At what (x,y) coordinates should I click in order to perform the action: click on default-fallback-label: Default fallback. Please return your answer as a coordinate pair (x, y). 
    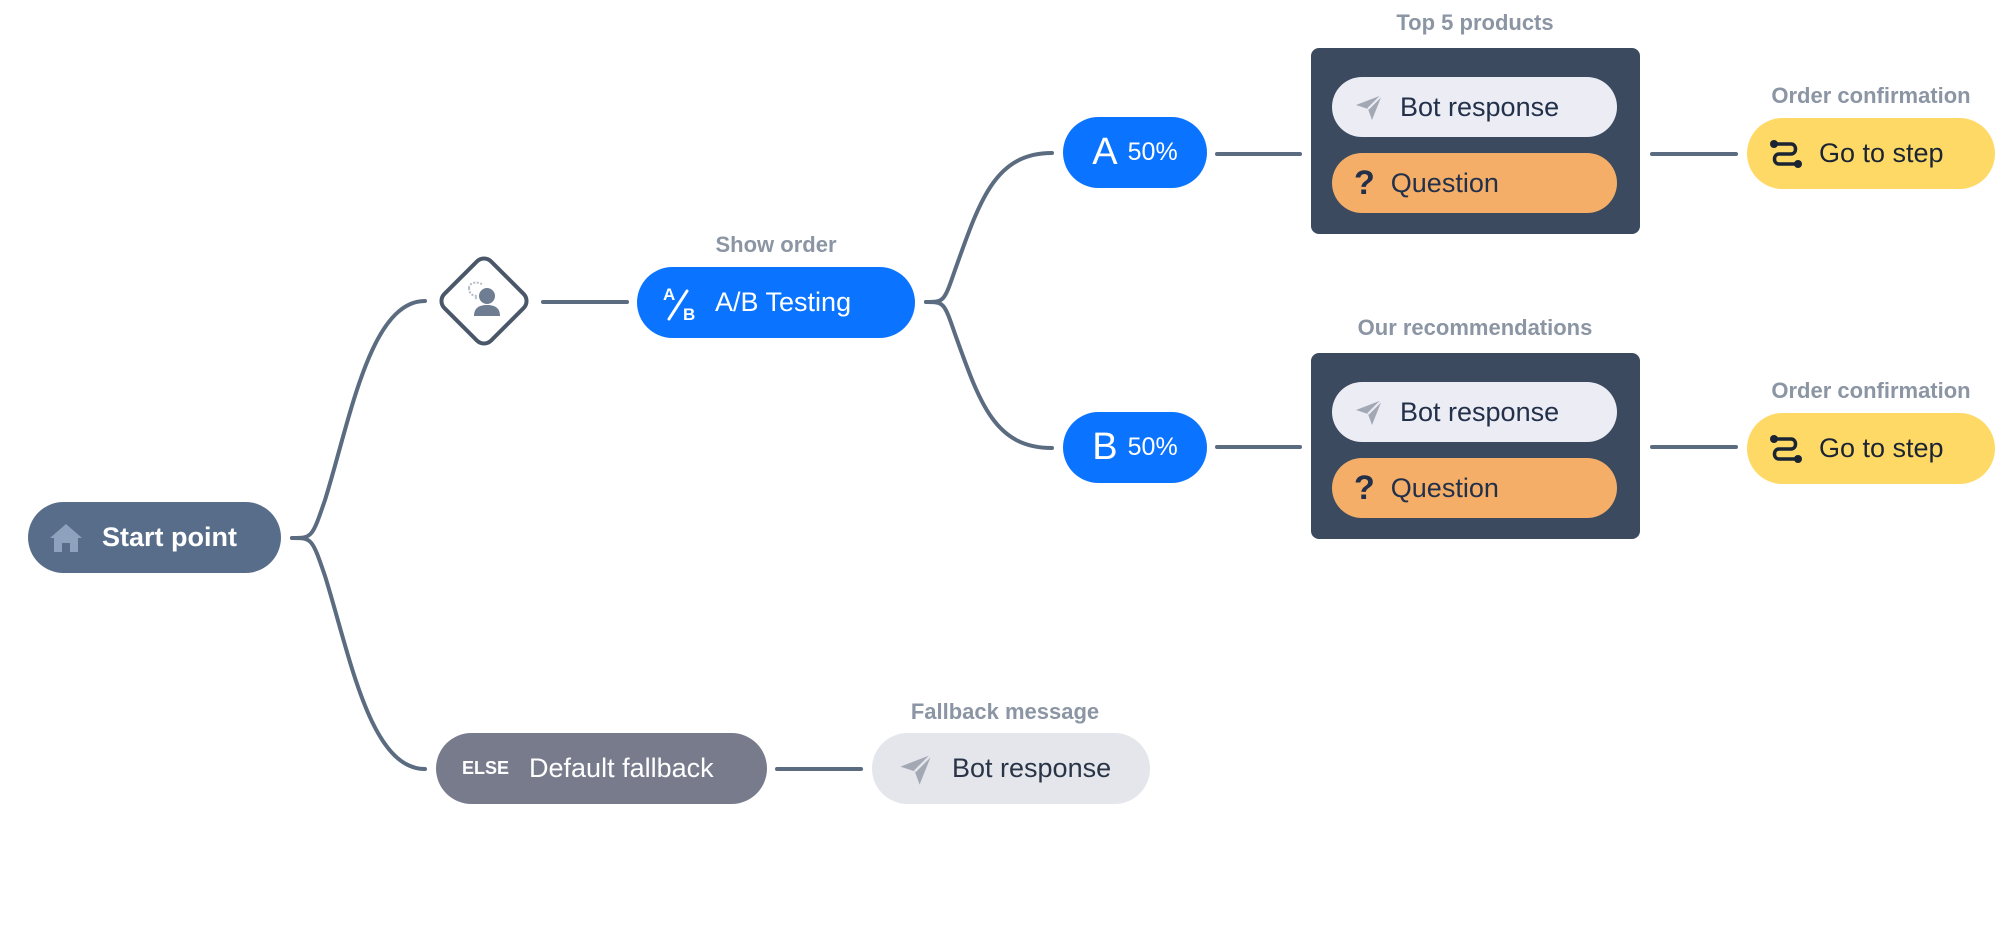
    Looking at the image, I should click on (621, 768).